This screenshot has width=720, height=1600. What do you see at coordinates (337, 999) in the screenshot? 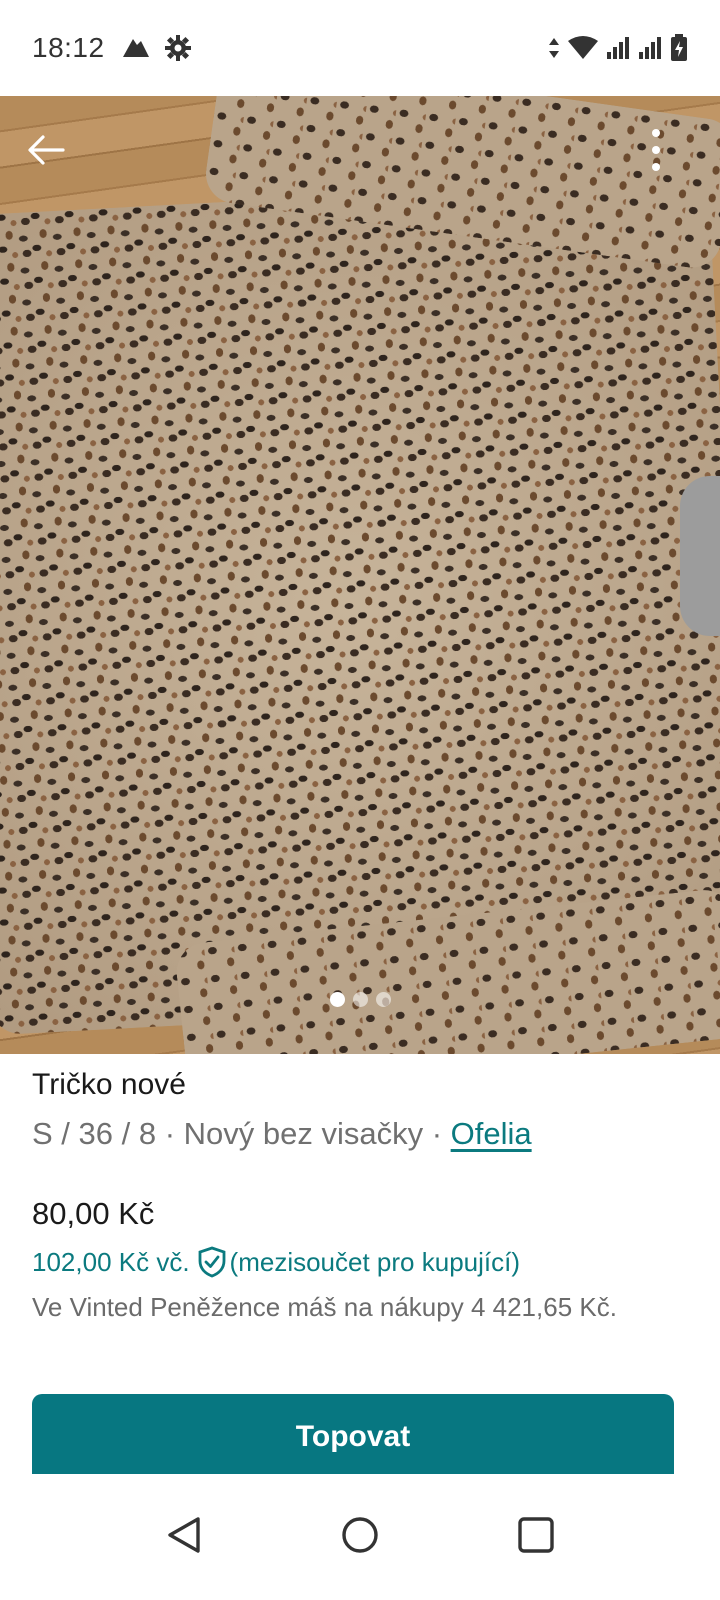
I see `pagination-dot-active` at bounding box center [337, 999].